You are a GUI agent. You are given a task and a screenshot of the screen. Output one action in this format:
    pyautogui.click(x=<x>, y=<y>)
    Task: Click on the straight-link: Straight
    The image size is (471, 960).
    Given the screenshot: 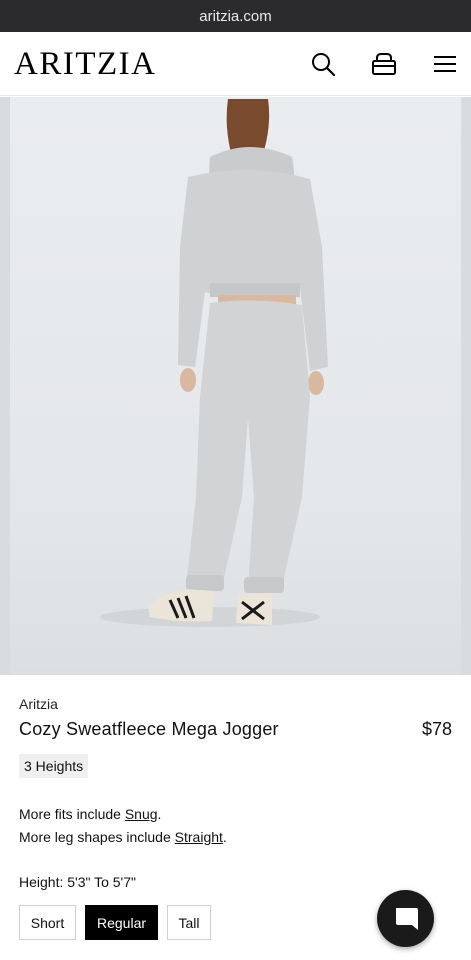 What is the action you would take?
    pyautogui.click(x=199, y=837)
    